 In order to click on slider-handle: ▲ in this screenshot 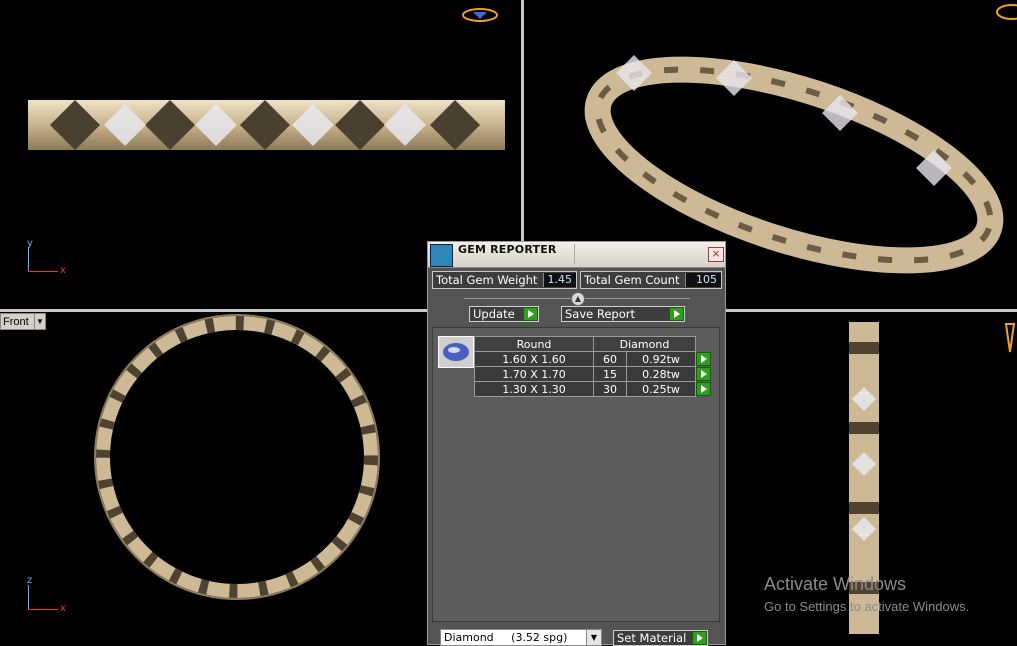, I will do `click(578, 299)`.